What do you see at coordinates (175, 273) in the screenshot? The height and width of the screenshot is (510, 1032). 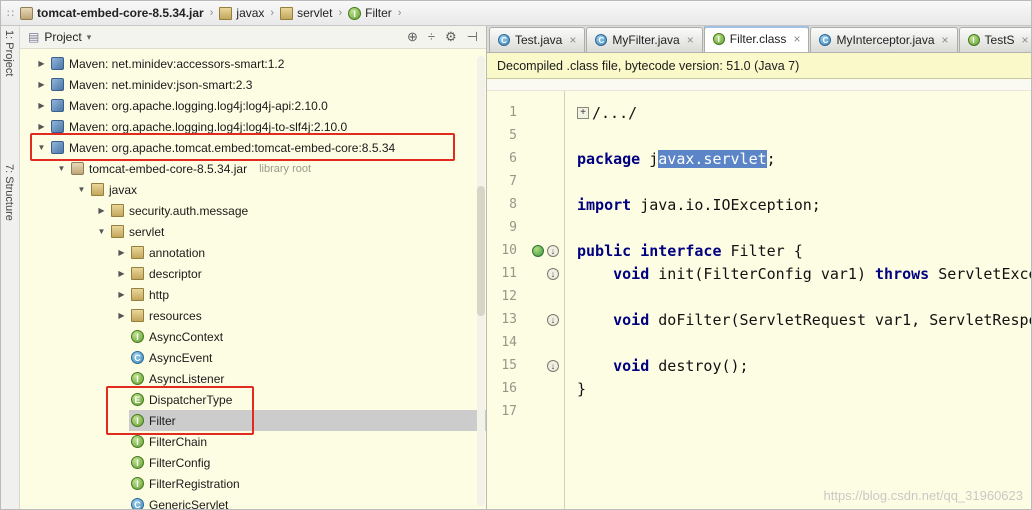 I see `tree-item-label: descriptor` at bounding box center [175, 273].